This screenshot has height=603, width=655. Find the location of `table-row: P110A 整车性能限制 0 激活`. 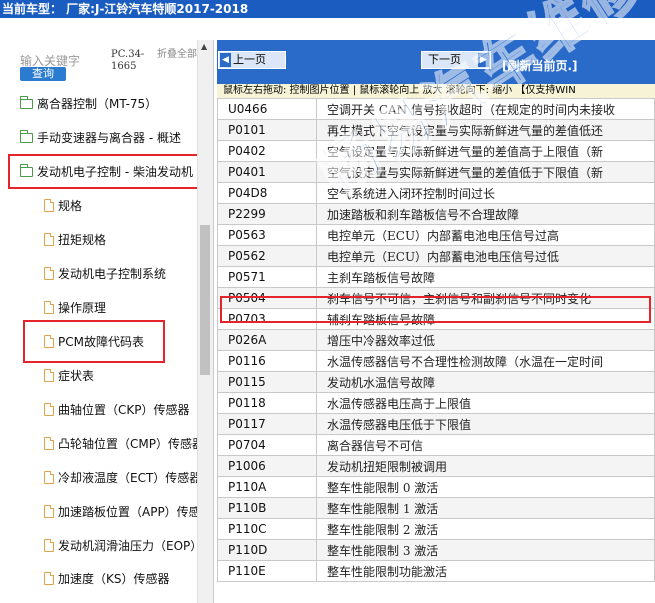

table-row: P110A 整车性能限制 0 激活 is located at coordinates (436, 487).